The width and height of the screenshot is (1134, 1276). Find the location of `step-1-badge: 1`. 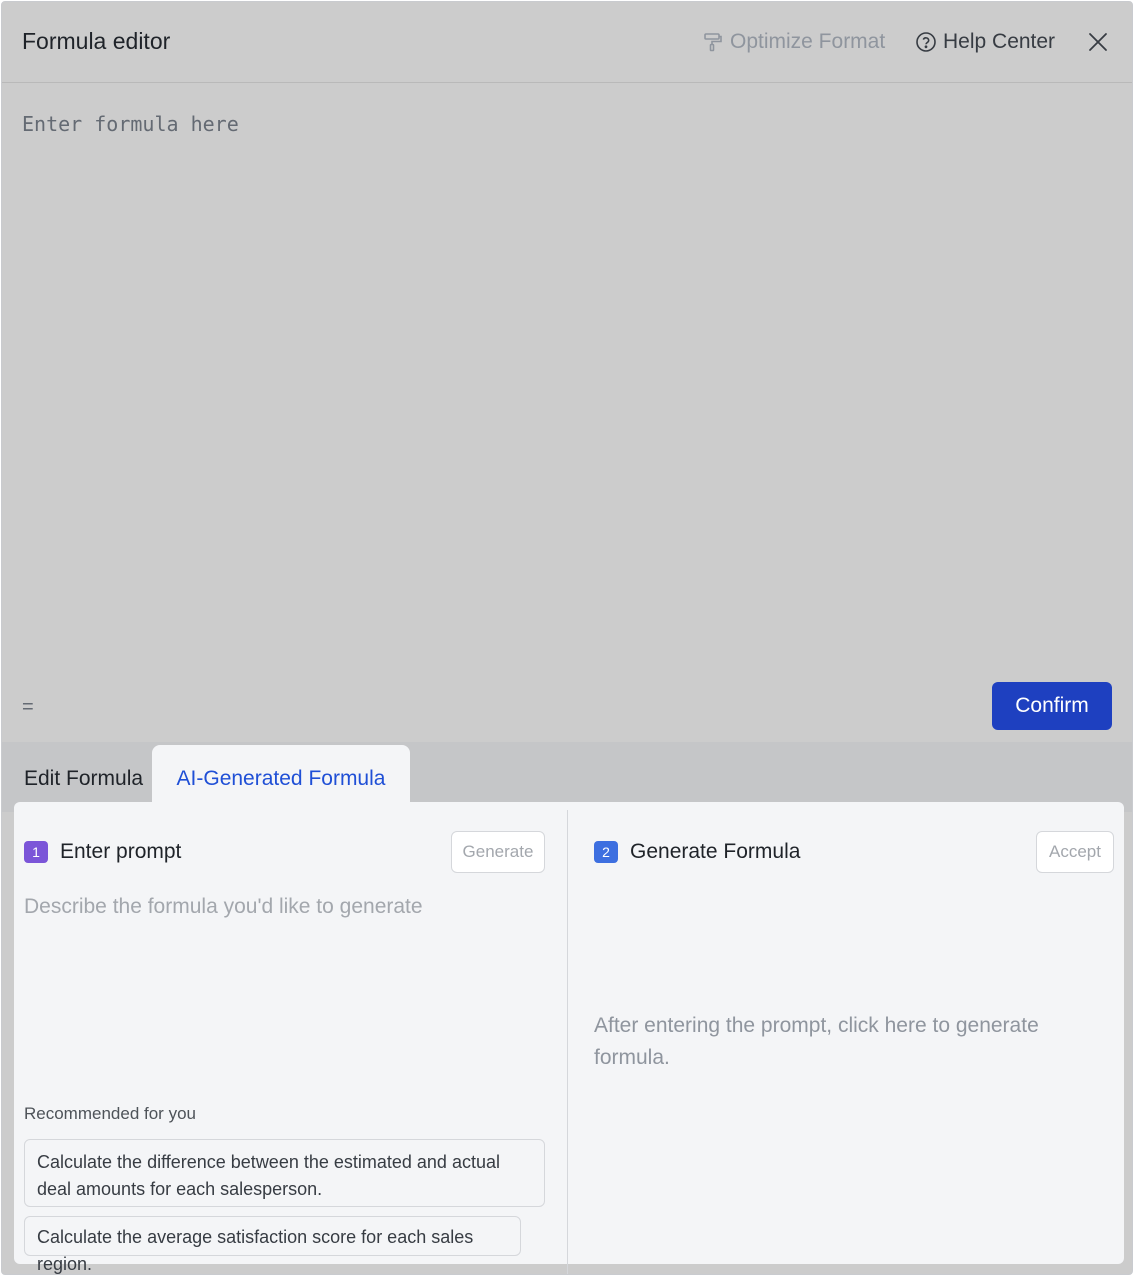

step-1-badge: 1 is located at coordinates (36, 852).